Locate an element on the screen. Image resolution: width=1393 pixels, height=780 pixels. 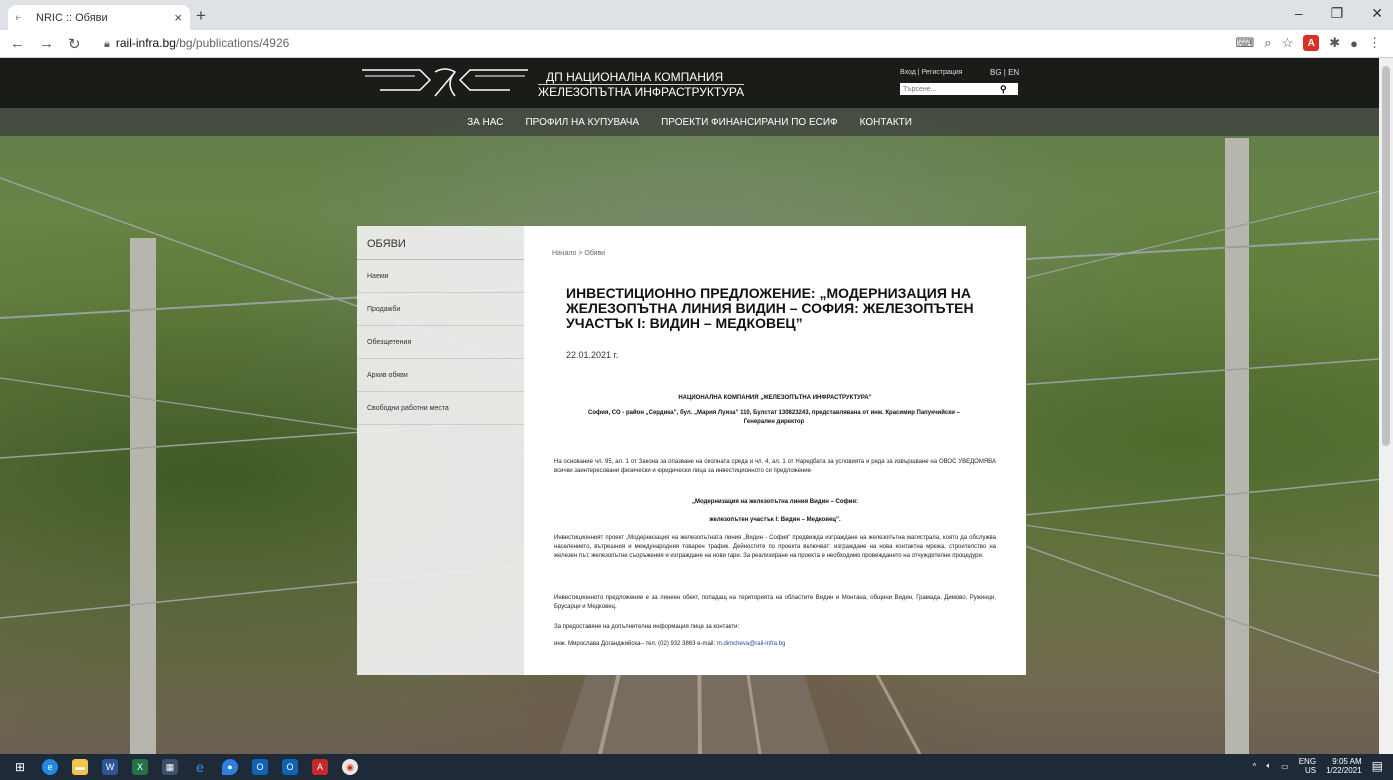
tab-title: NRIC :: Обяви is located at coordinates (72, 17).